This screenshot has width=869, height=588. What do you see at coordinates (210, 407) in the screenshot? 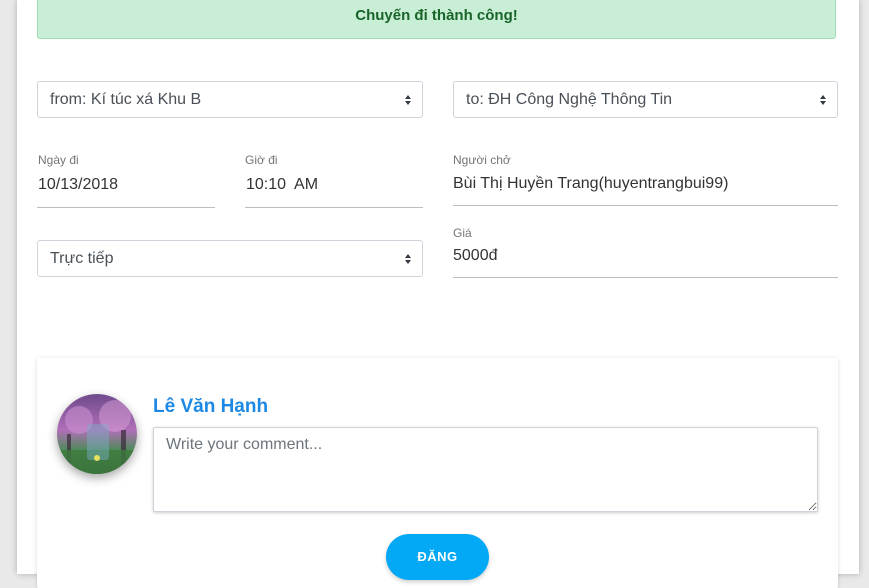
I see `comment-user-name: Lê Văn Hạnh` at bounding box center [210, 407].